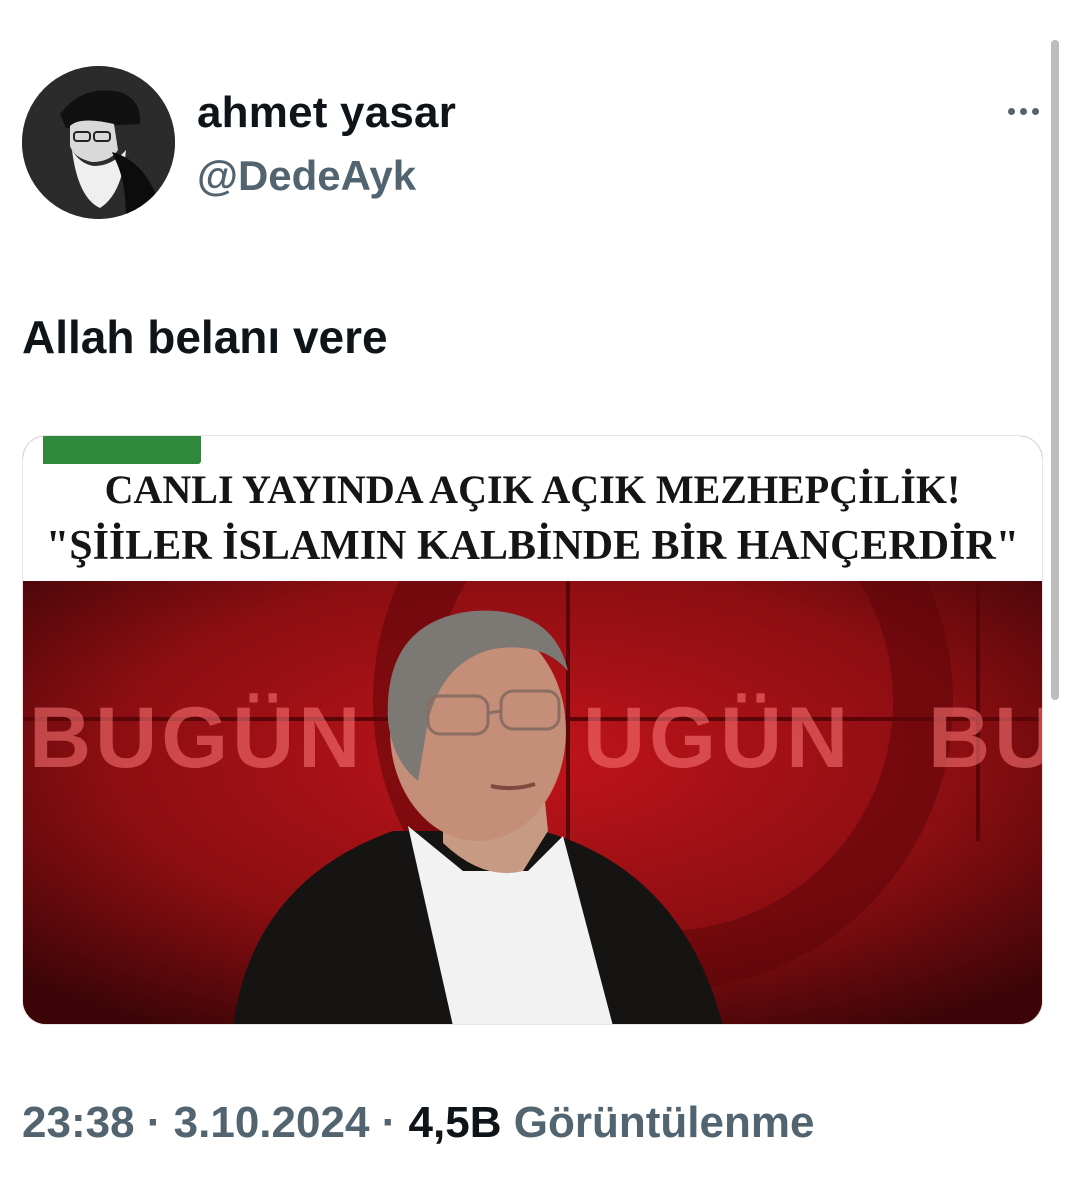 The width and height of the screenshot is (1067, 1200). I want to click on tweet-time: 23:38, so click(78, 1122).